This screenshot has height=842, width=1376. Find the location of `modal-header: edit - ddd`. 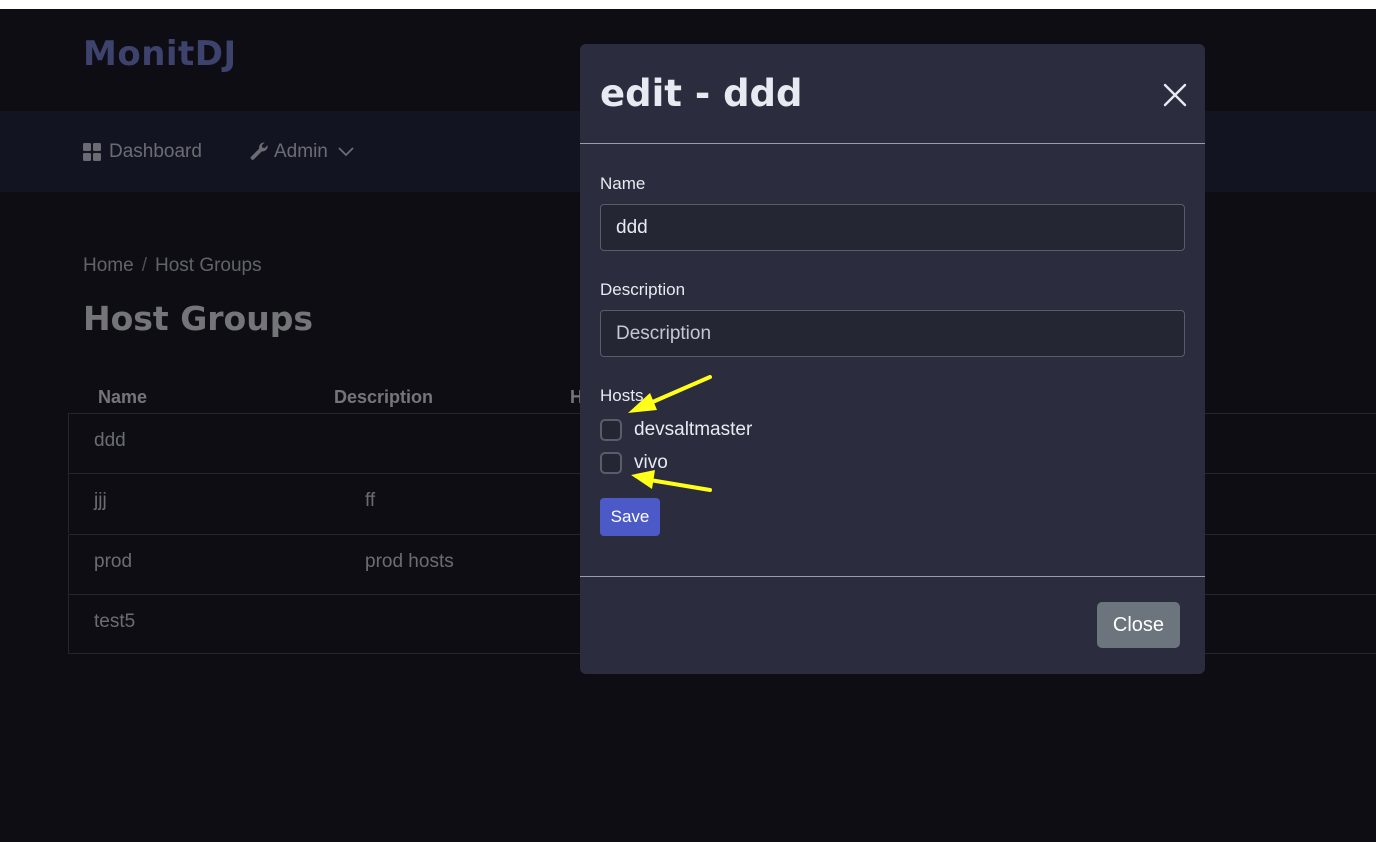

modal-header: edit - ddd is located at coordinates (892, 94).